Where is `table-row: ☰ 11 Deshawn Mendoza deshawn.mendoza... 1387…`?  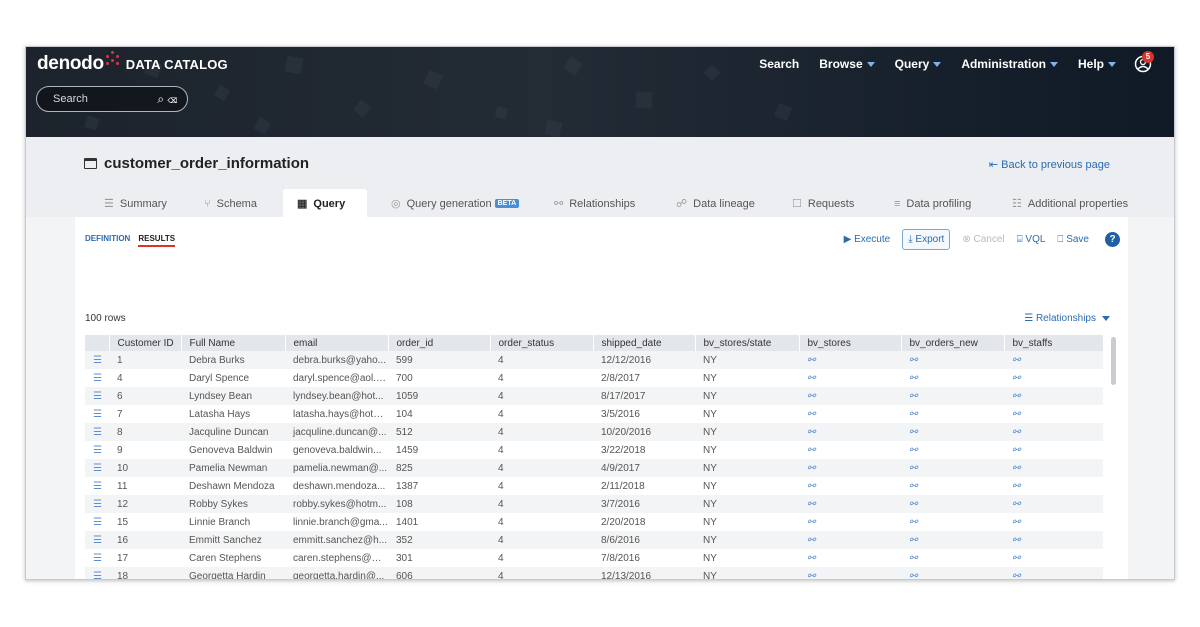
table-row: ☰ 11 Deshawn Mendoza deshawn.mendoza... 1387… is located at coordinates (594, 486).